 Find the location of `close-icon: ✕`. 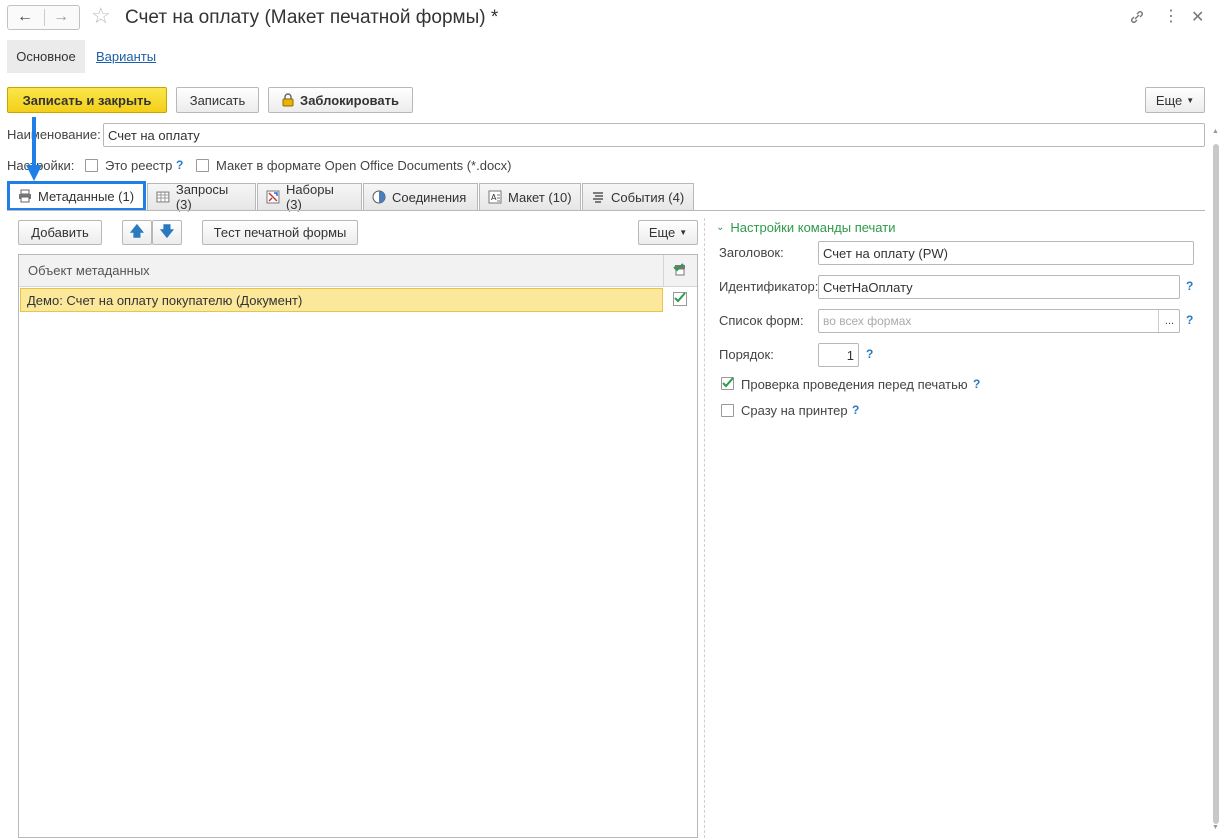

close-icon: ✕ is located at coordinates (1197, 17).